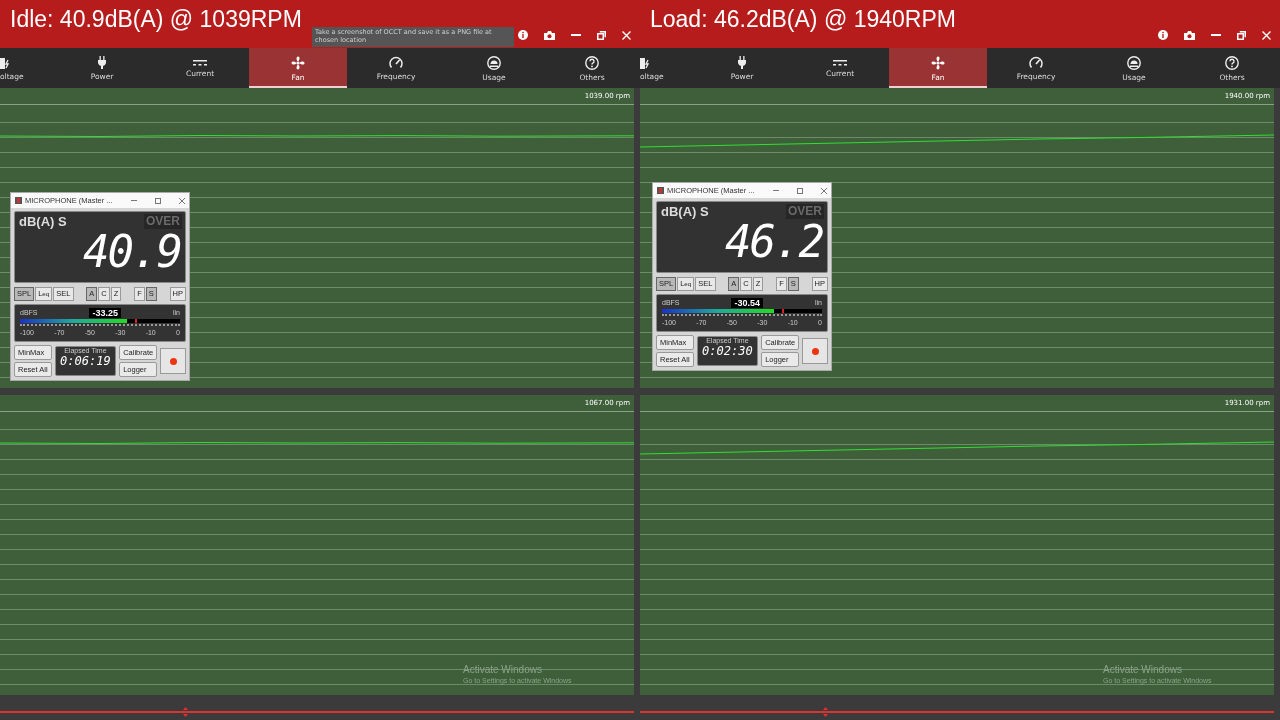 This screenshot has height=720, width=1280. What do you see at coordinates (774, 242) in the screenshot?
I see `decibel-value: 46.2` at bounding box center [774, 242].